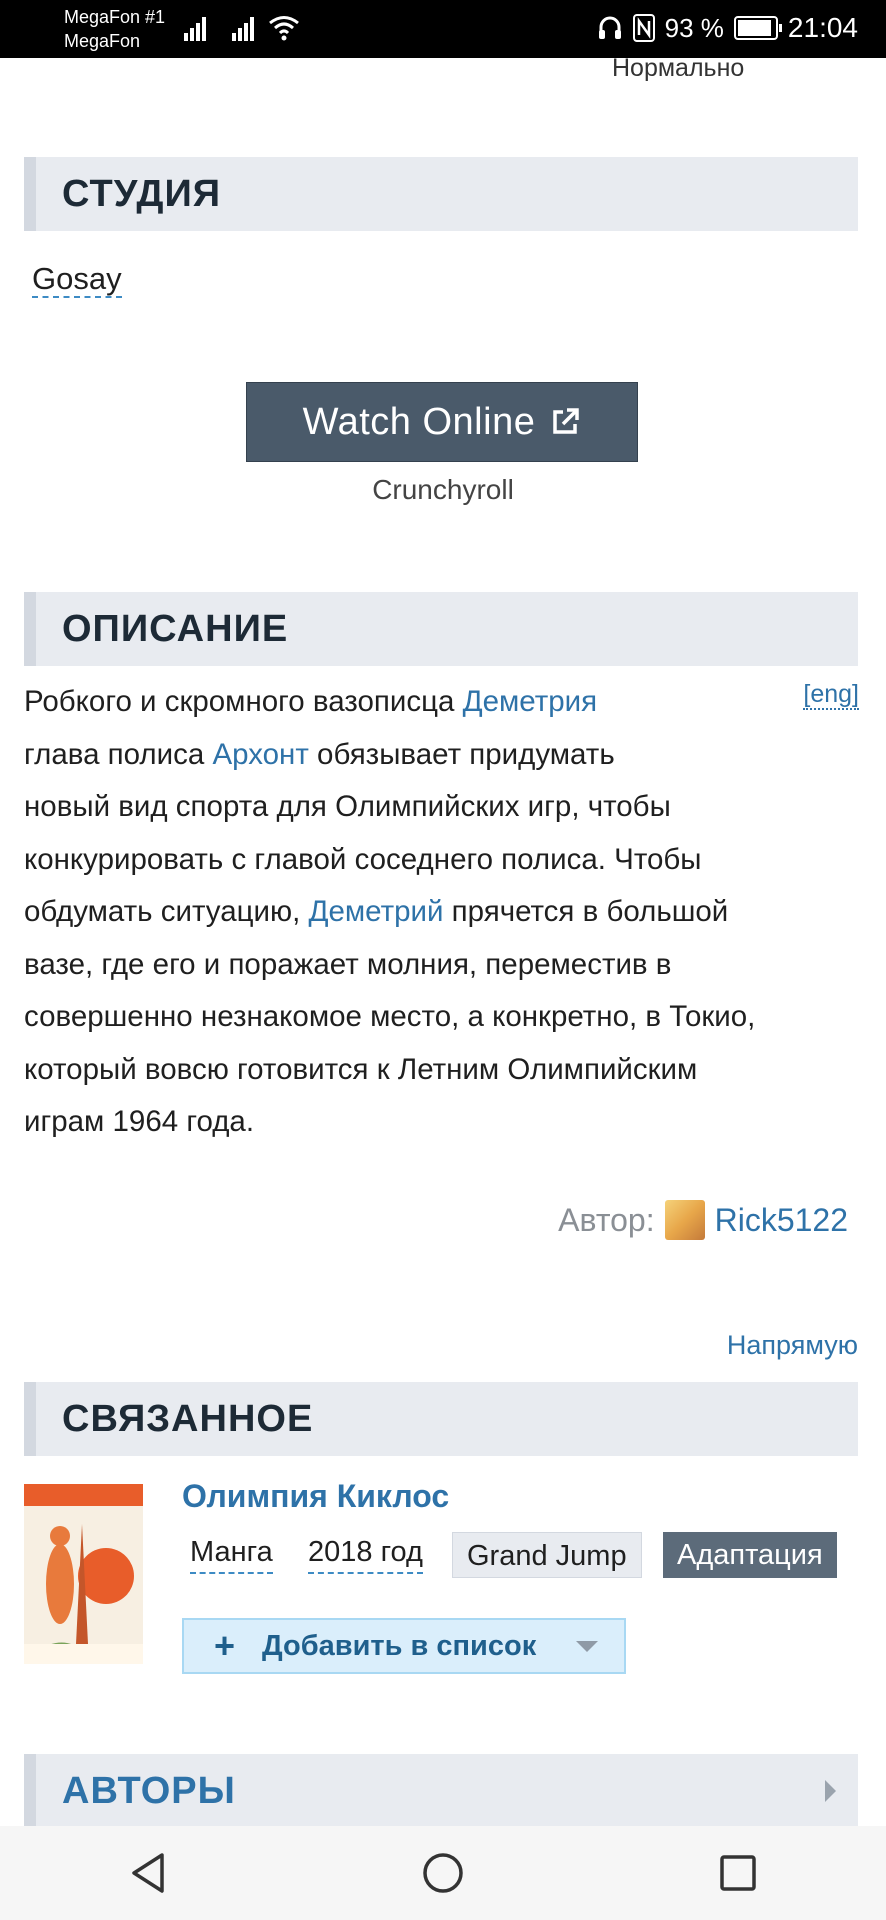 The width and height of the screenshot is (886, 1920). I want to click on related-header: СВЯЗАННОЕ, so click(441, 1419).